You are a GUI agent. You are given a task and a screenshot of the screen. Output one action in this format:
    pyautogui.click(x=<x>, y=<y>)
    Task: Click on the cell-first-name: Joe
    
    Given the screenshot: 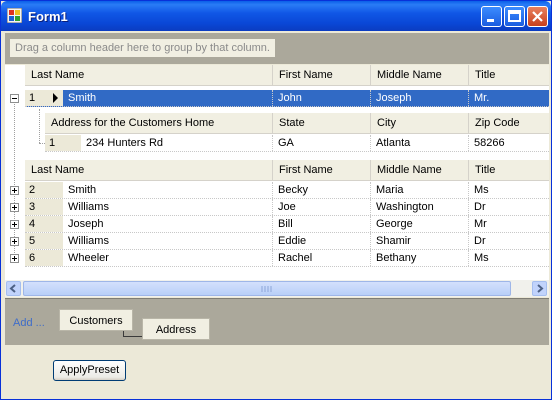 What is the action you would take?
    pyautogui.click(x=322, y=207)
    